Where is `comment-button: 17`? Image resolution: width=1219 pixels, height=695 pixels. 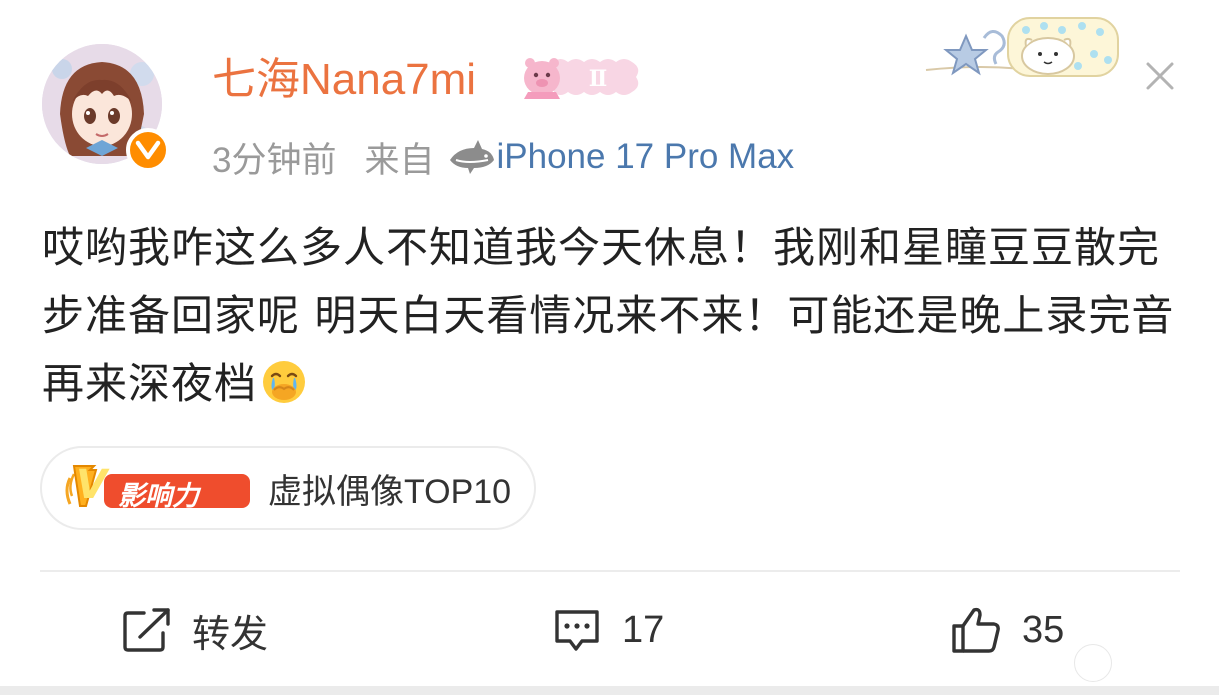 comment-button: 17 is located at coordinates (608, 630).